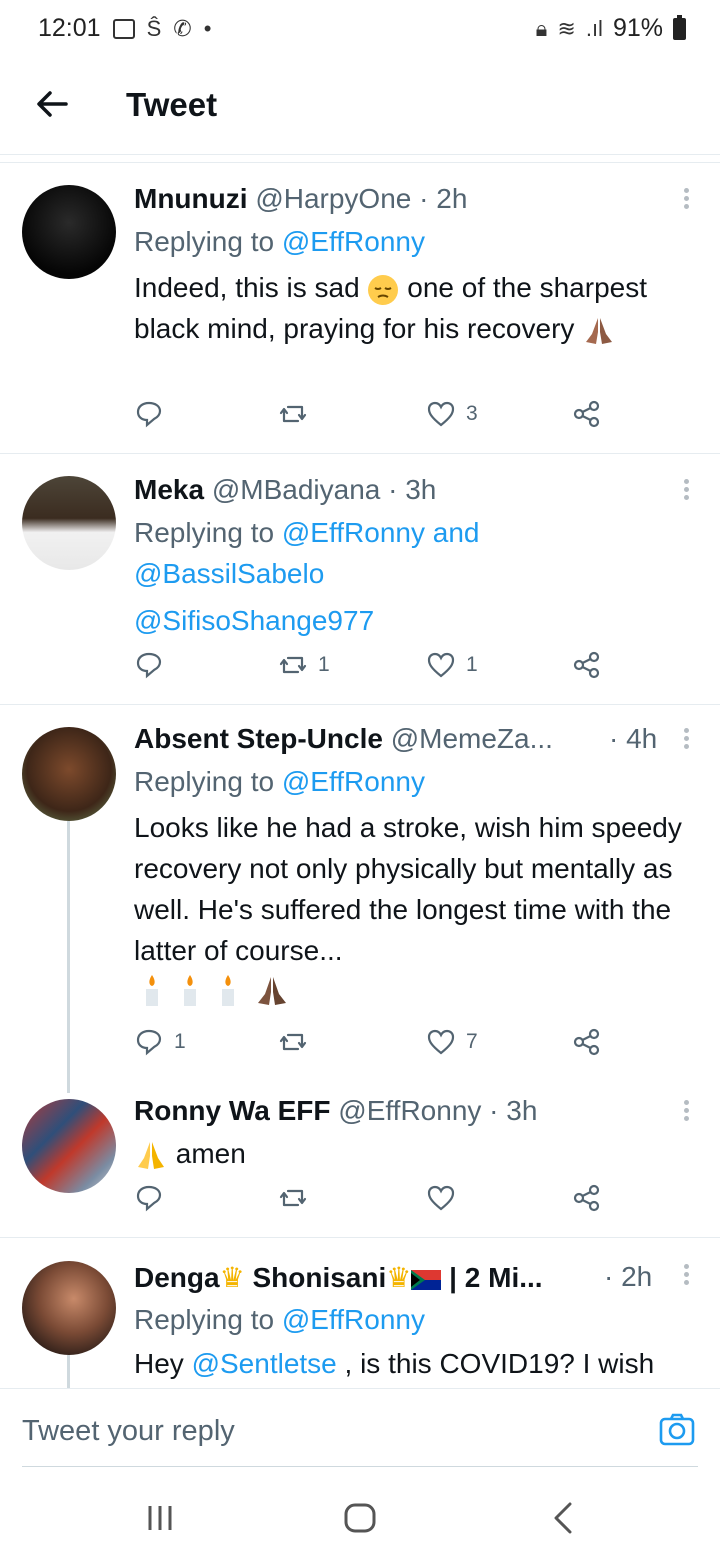 The width and height of the screenshot is (720, 1560). I want to click on replying-to-more: @SifisoShange977, so click(254, 620).